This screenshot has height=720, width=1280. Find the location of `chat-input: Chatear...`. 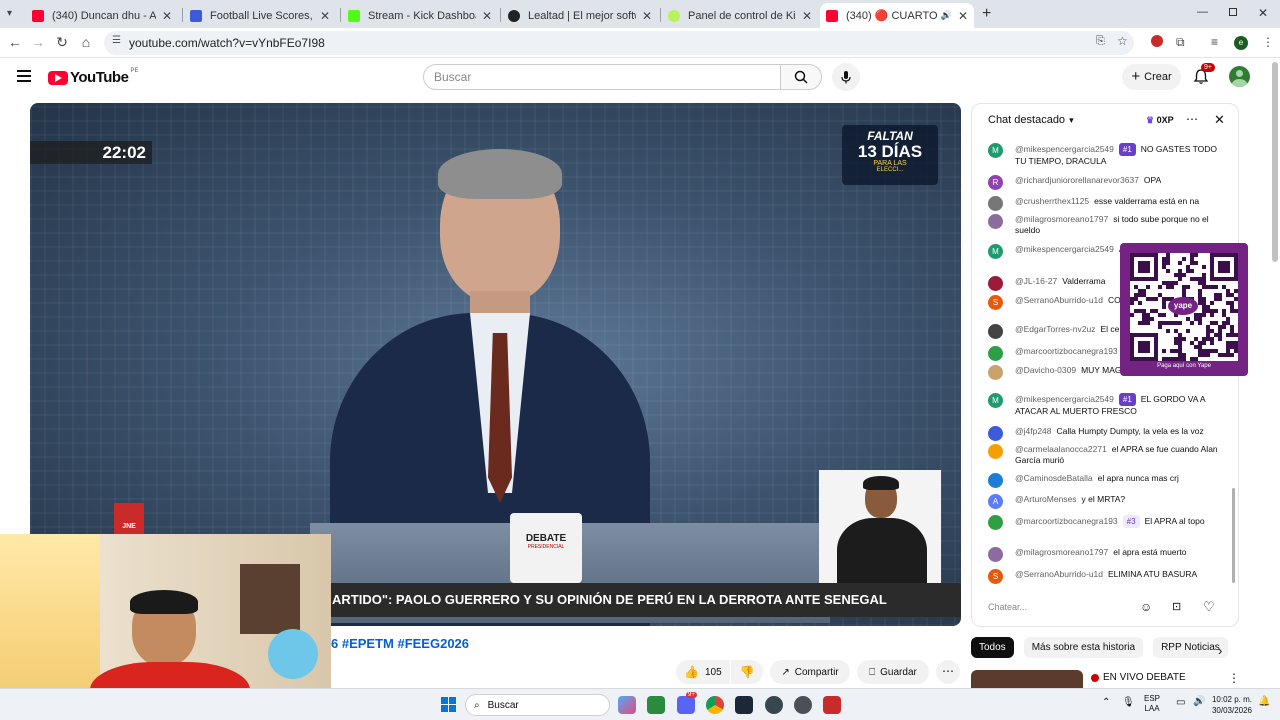

chat-input: Chatear... is located at coordinates (1063, 607).